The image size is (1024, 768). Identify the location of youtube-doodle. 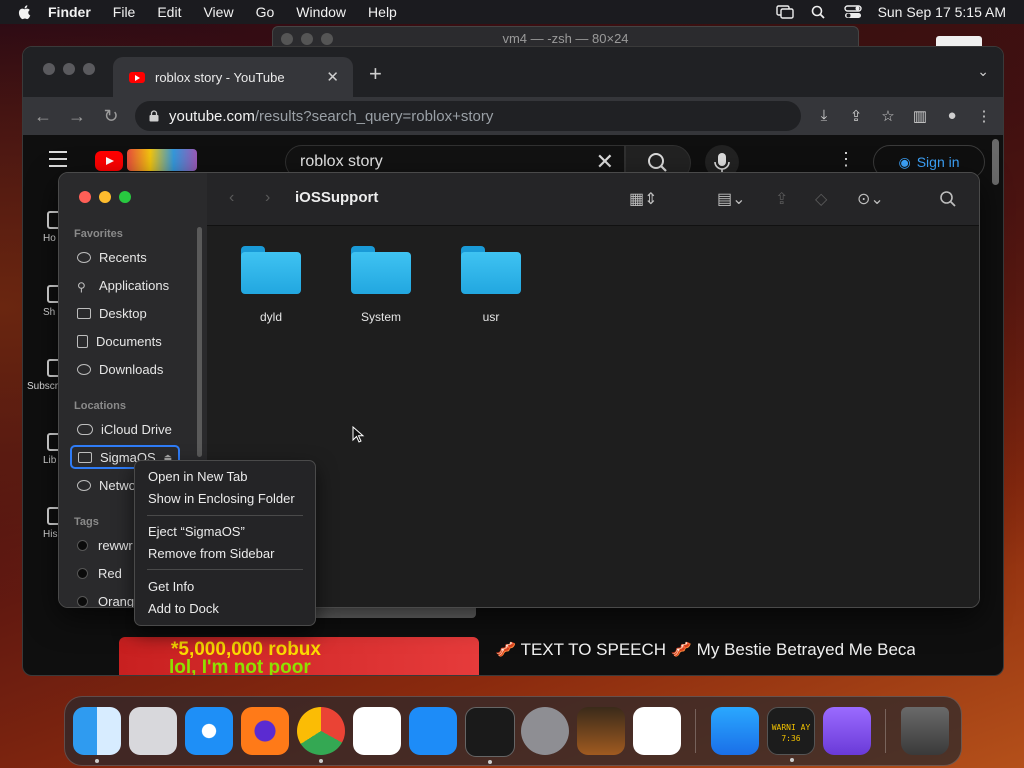
(162, 160).